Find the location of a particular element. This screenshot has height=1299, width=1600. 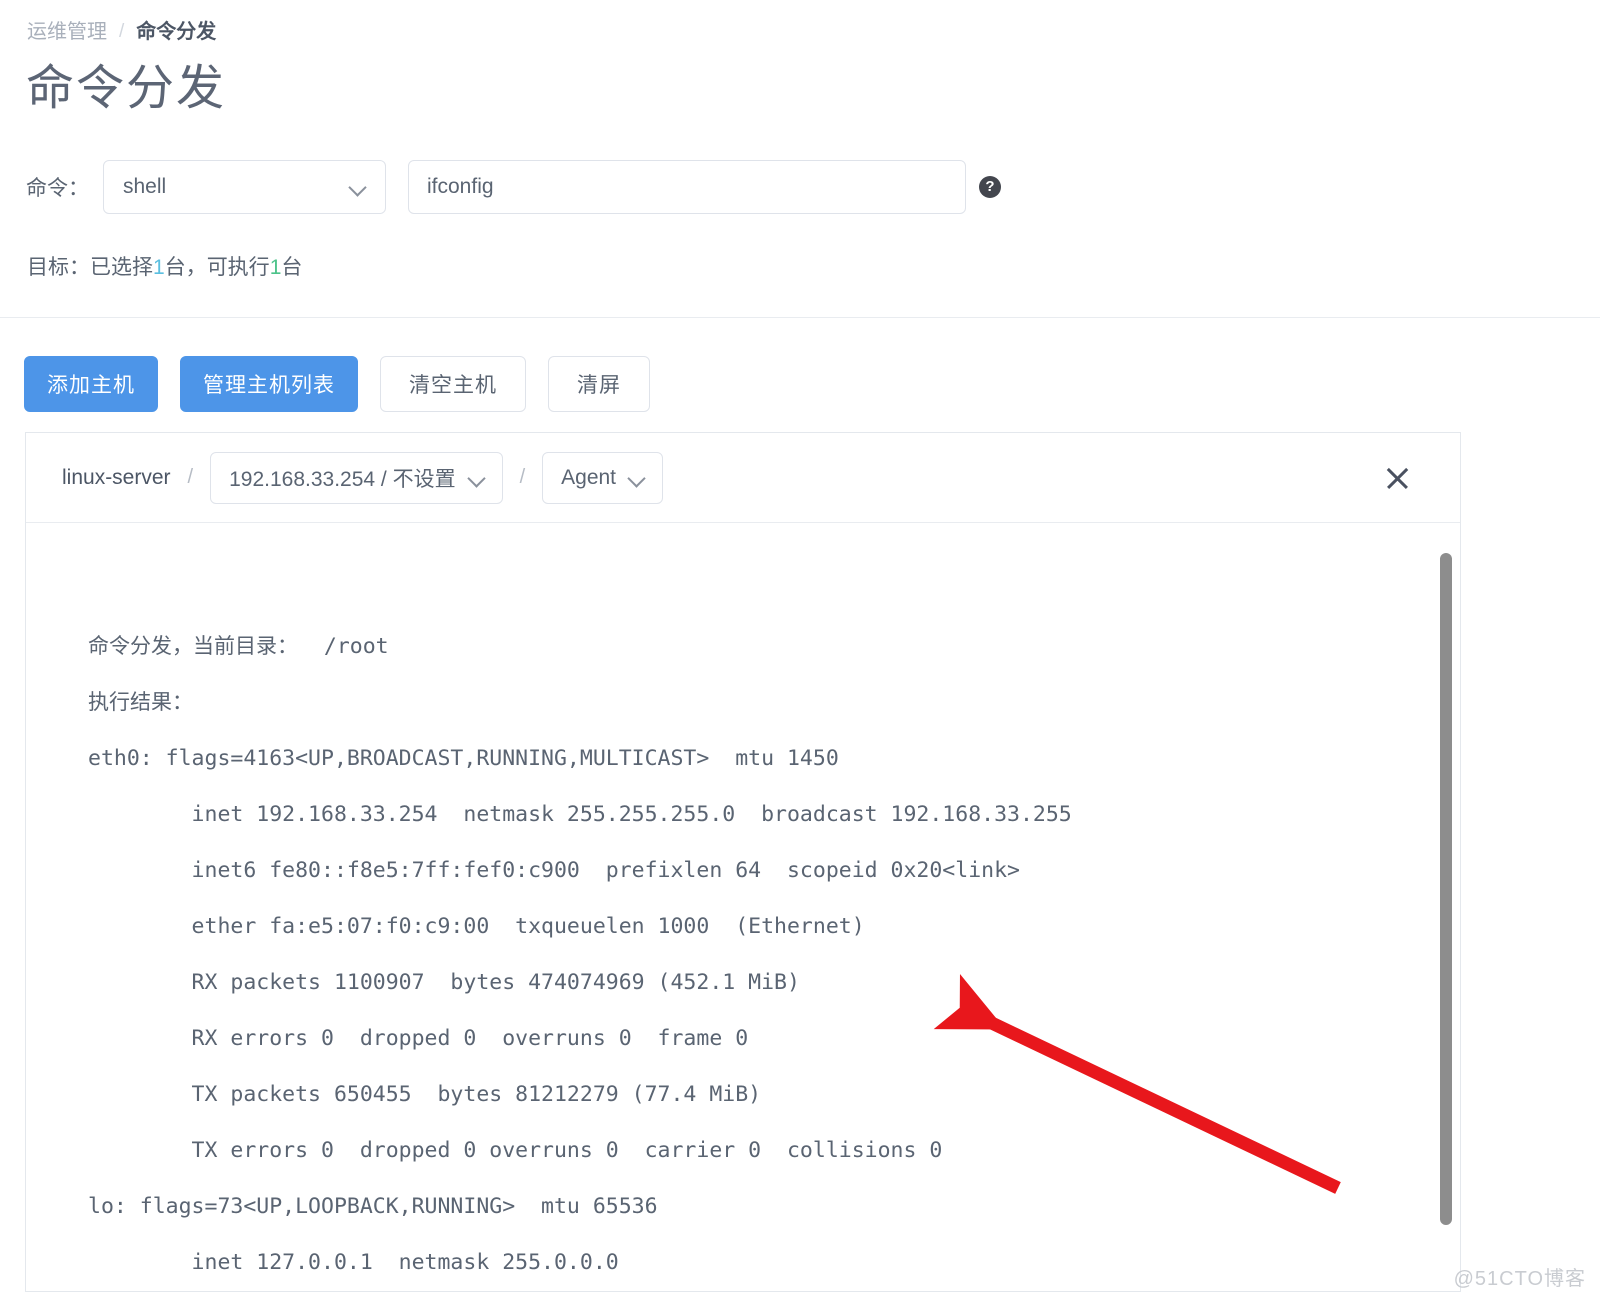

close-icon is located at coordinates (1397, 478).